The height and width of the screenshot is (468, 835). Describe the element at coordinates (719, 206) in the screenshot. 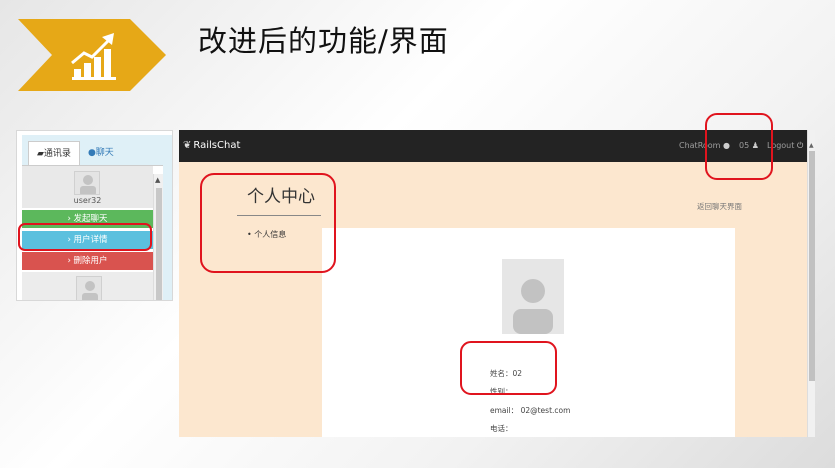

I see `back-to-chat-link: 返回聊天界面` at that location.